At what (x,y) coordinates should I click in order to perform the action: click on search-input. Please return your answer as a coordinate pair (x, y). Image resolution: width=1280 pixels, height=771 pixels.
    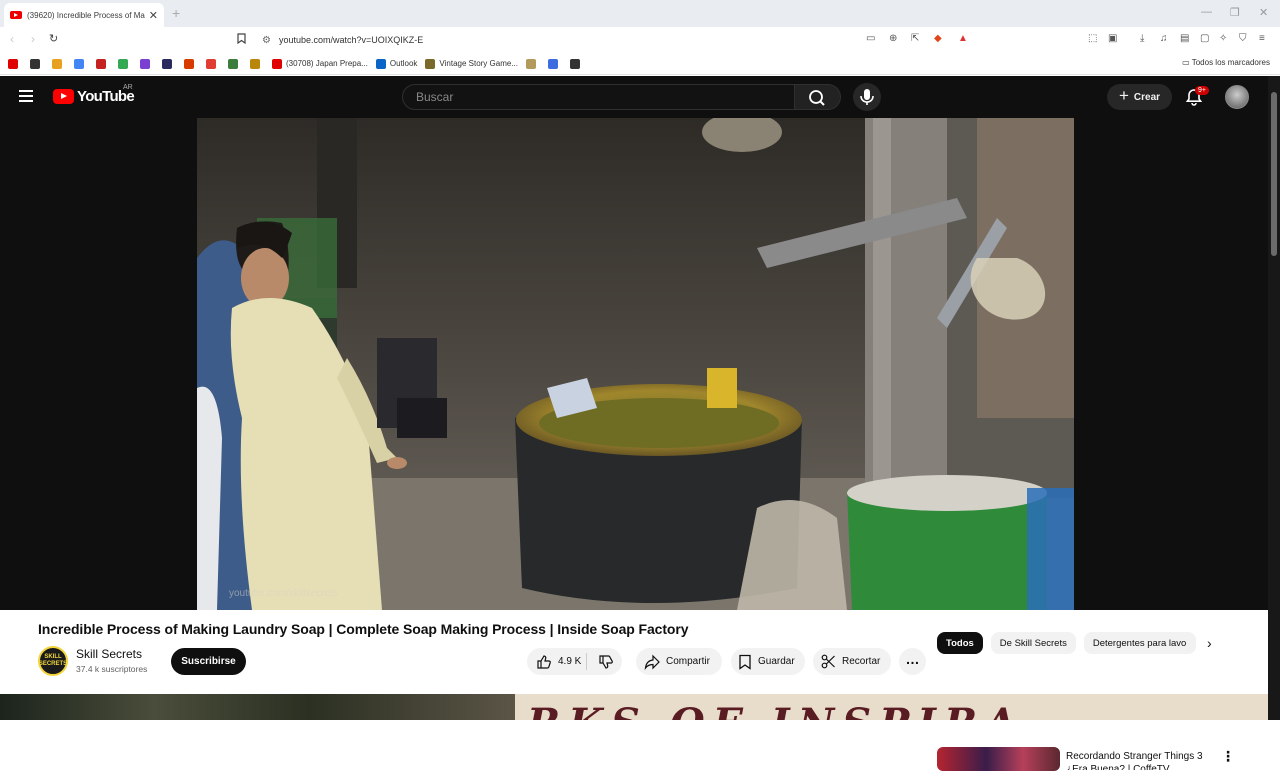
    Looking at the image, I should click on (583, 97).